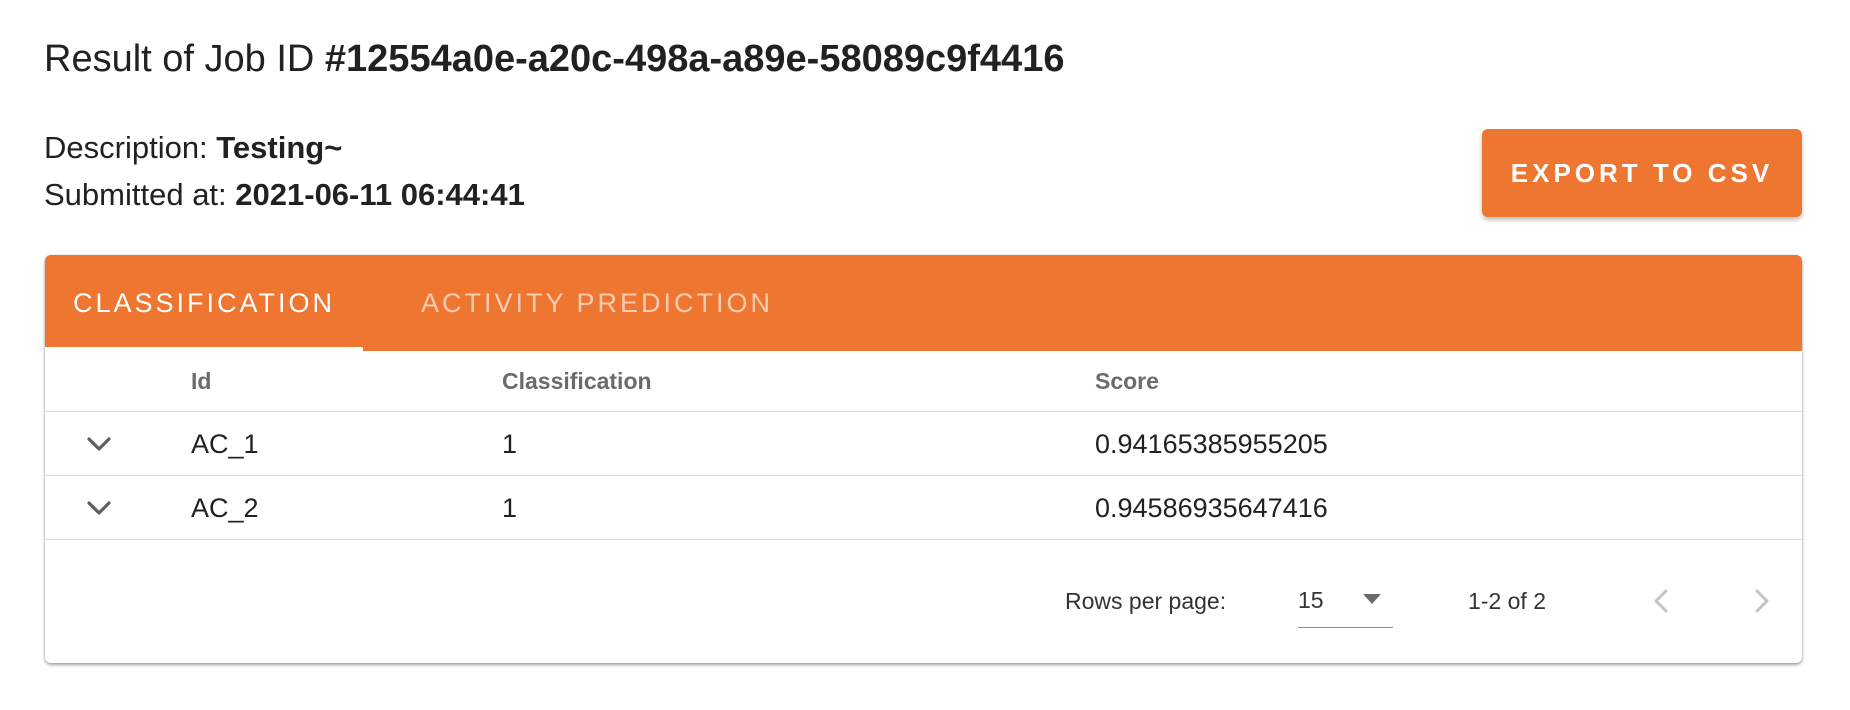 This screenshot has height=710, width=1850. Describe the element at coordinates (380, 194) in the screenshot. I see `submitted-value: 2021-06-11 06:44:41` at that location.